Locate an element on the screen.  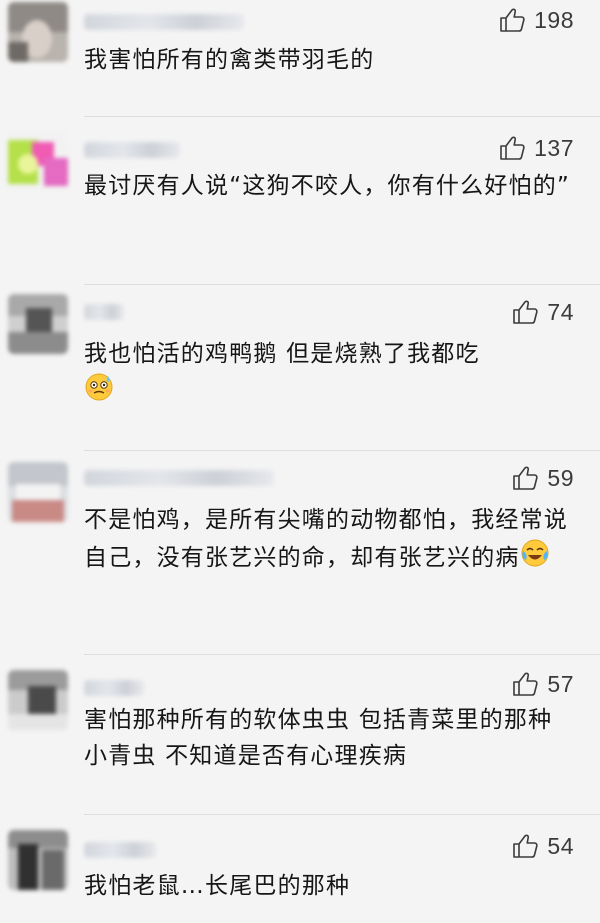
comment-text: 不是怕鸡，是所有尖嘴的动物都怕，我经常说自己，没有张艺兴的命，却有张艺兴的病 is located at coordinates (329, 540).